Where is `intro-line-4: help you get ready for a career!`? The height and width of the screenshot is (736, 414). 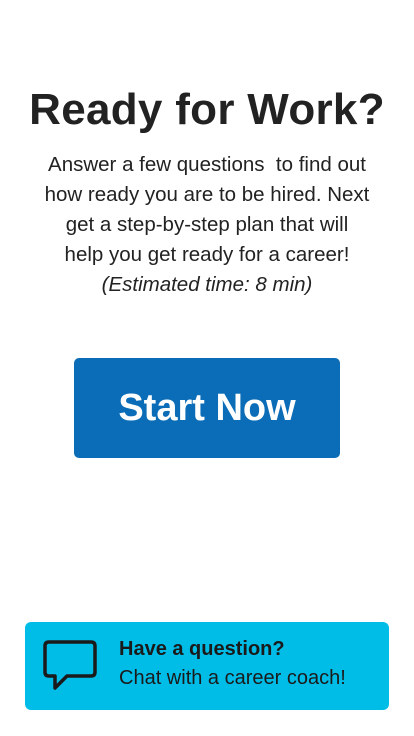
intro-line-4: help you get ready for a career! is located at coordinates (207, 254).